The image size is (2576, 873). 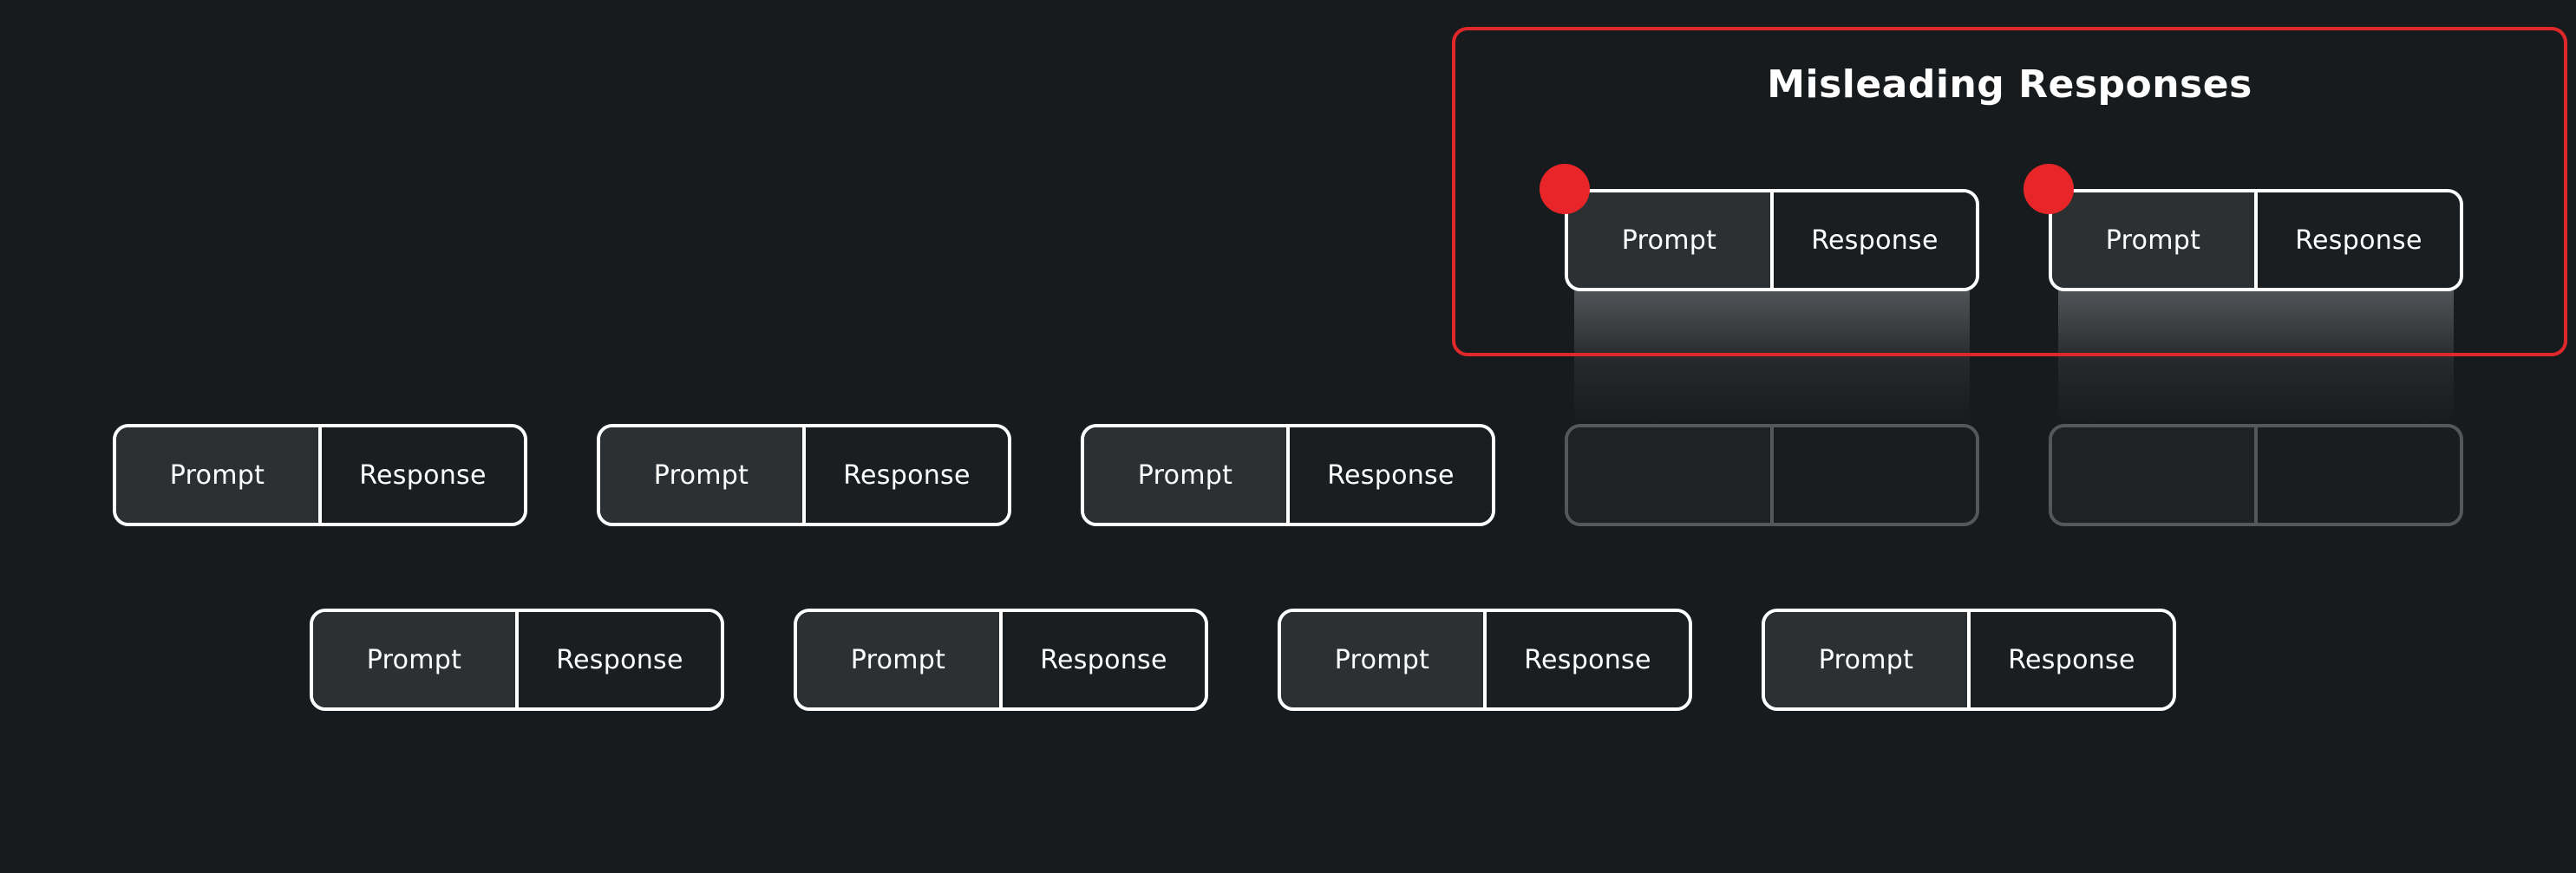 I want to click on pair-middle-2: Prompt Response, so click(x=804, y=475).